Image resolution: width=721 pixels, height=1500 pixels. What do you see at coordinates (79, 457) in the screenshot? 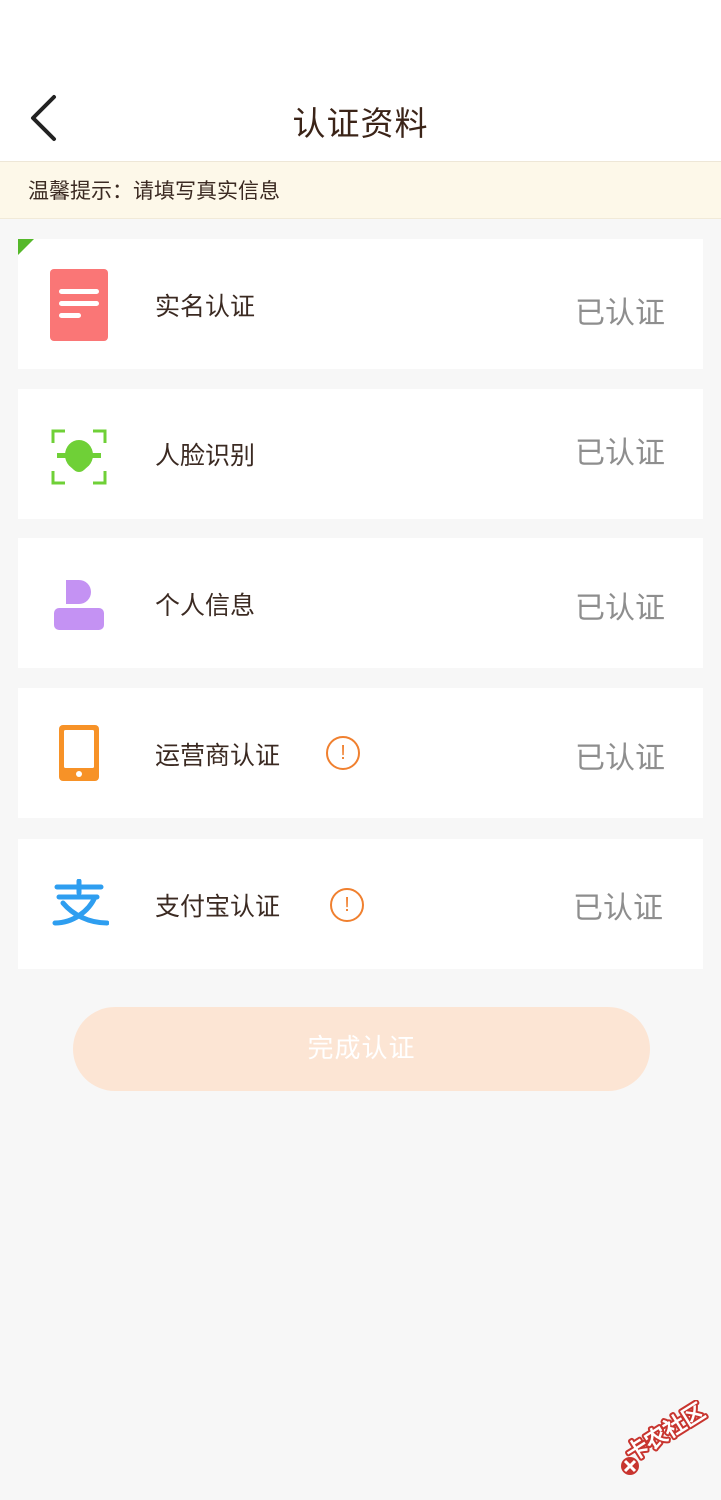
I see `face-scan-icon` at bounding box center [79, 457].